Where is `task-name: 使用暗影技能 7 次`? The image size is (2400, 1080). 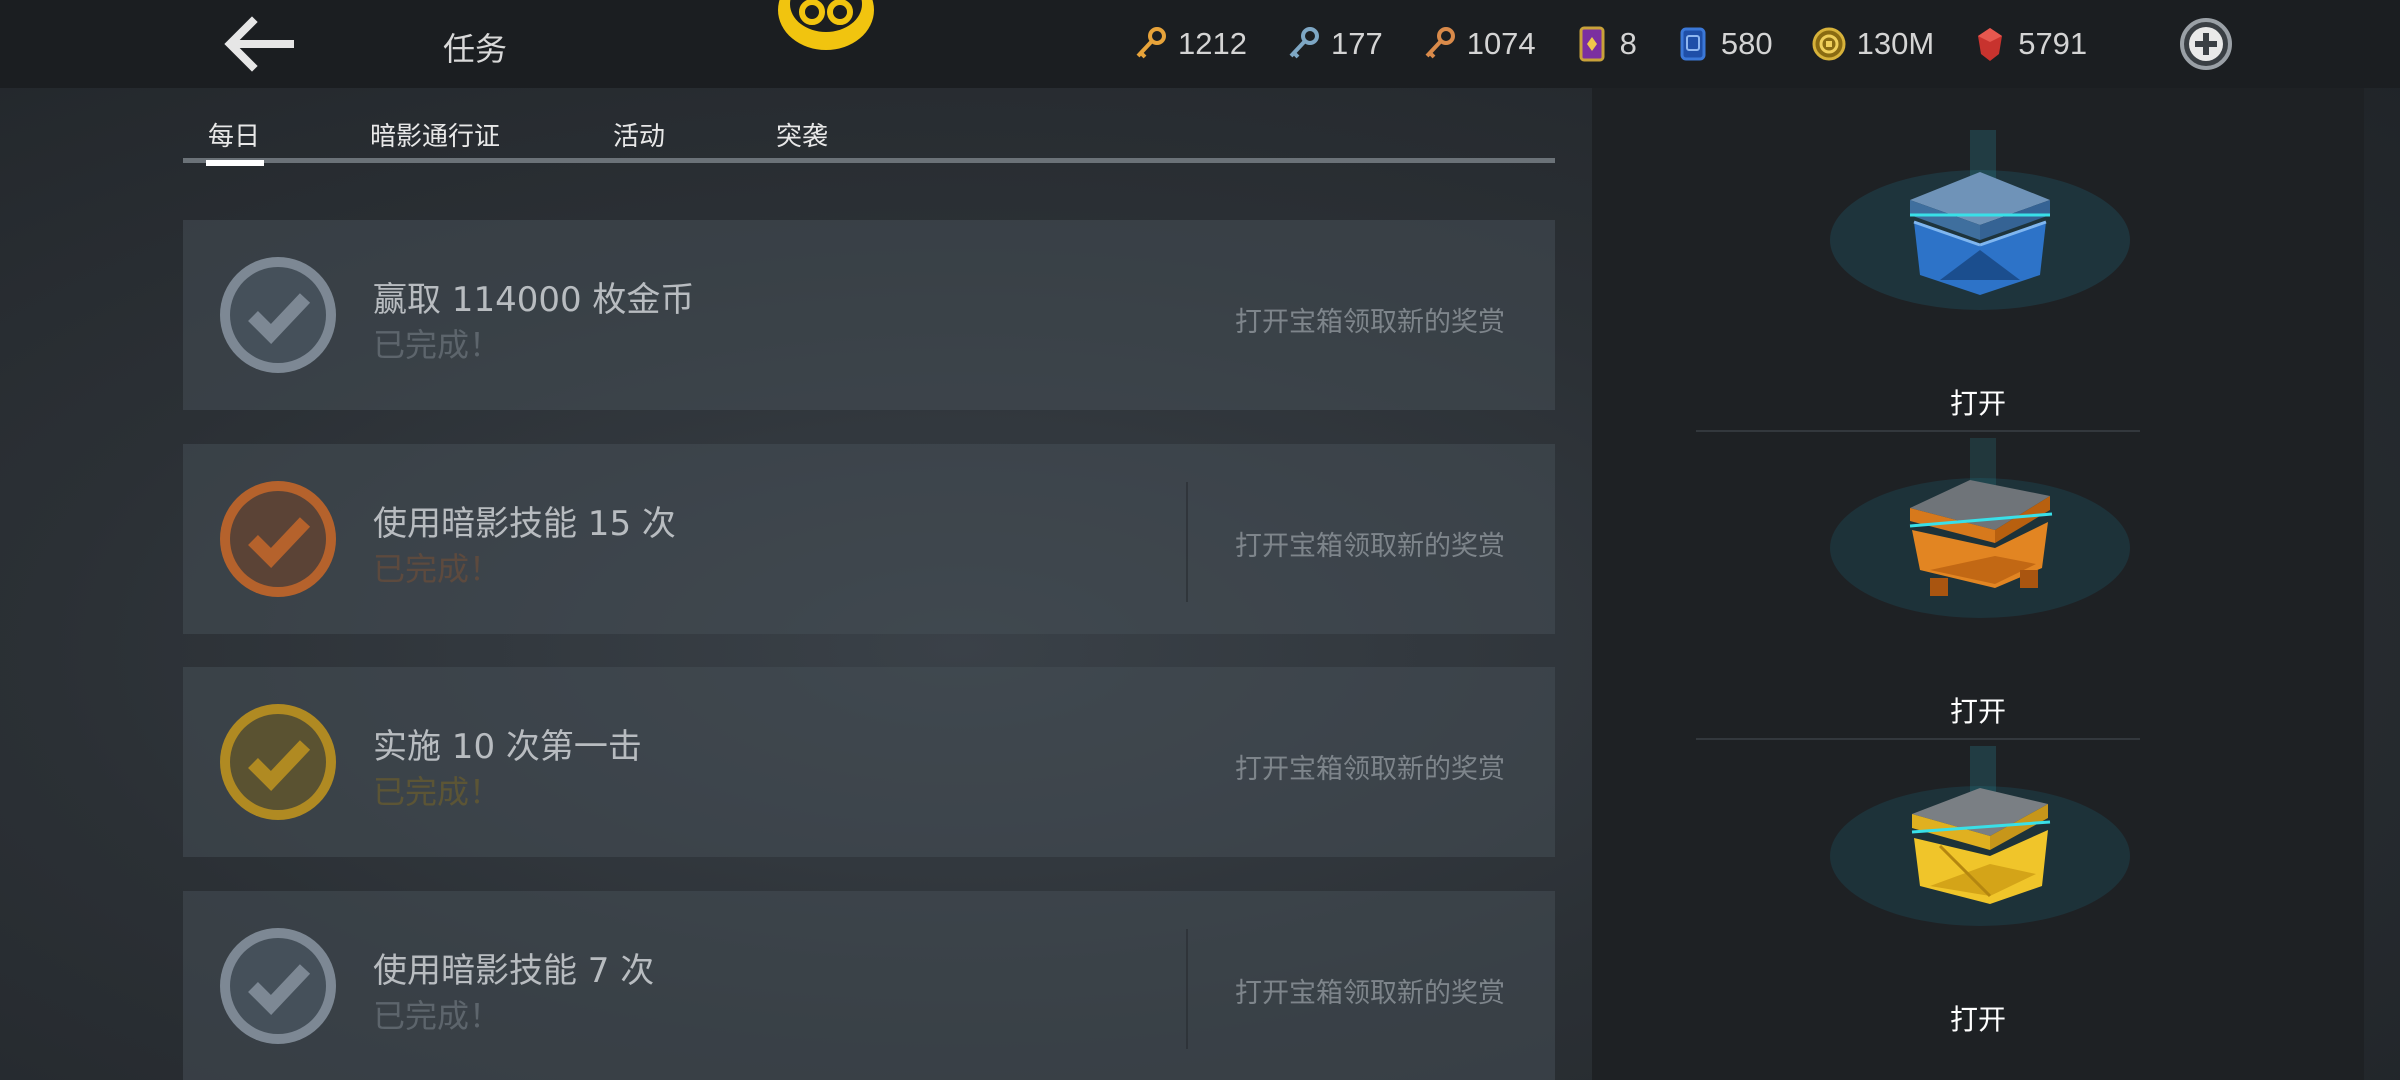 task-name: 使用暗影技能 7 次 is located at coordinates (514, 971).